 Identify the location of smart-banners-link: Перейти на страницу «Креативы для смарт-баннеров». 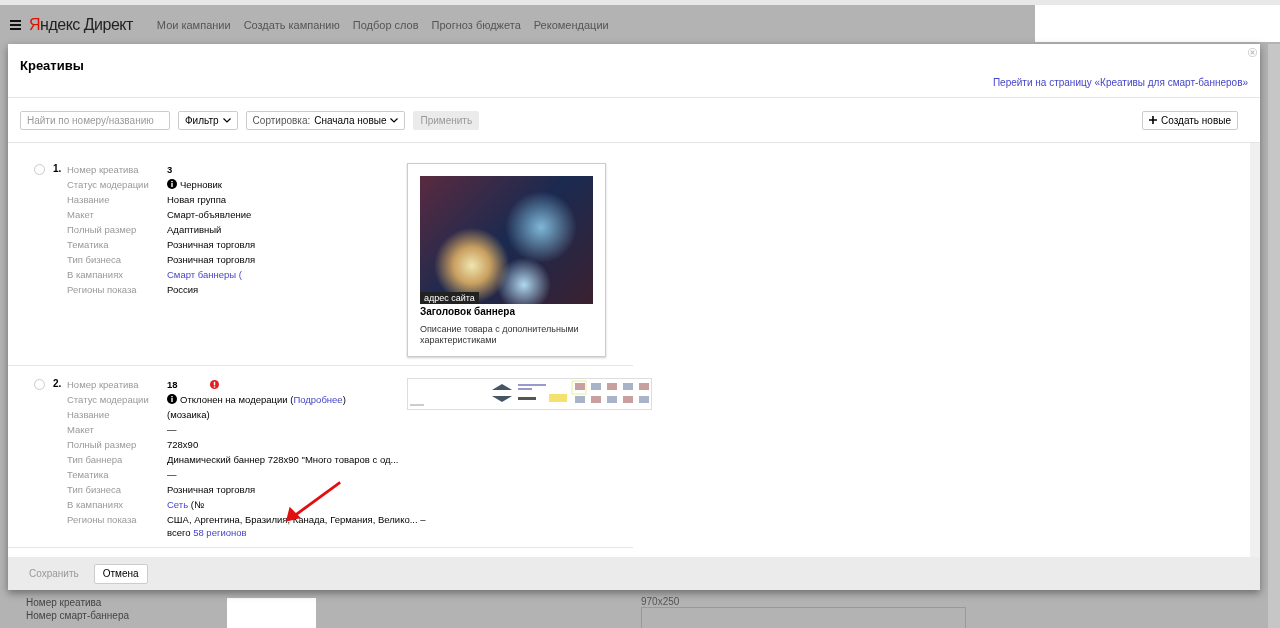
(1120, 82).